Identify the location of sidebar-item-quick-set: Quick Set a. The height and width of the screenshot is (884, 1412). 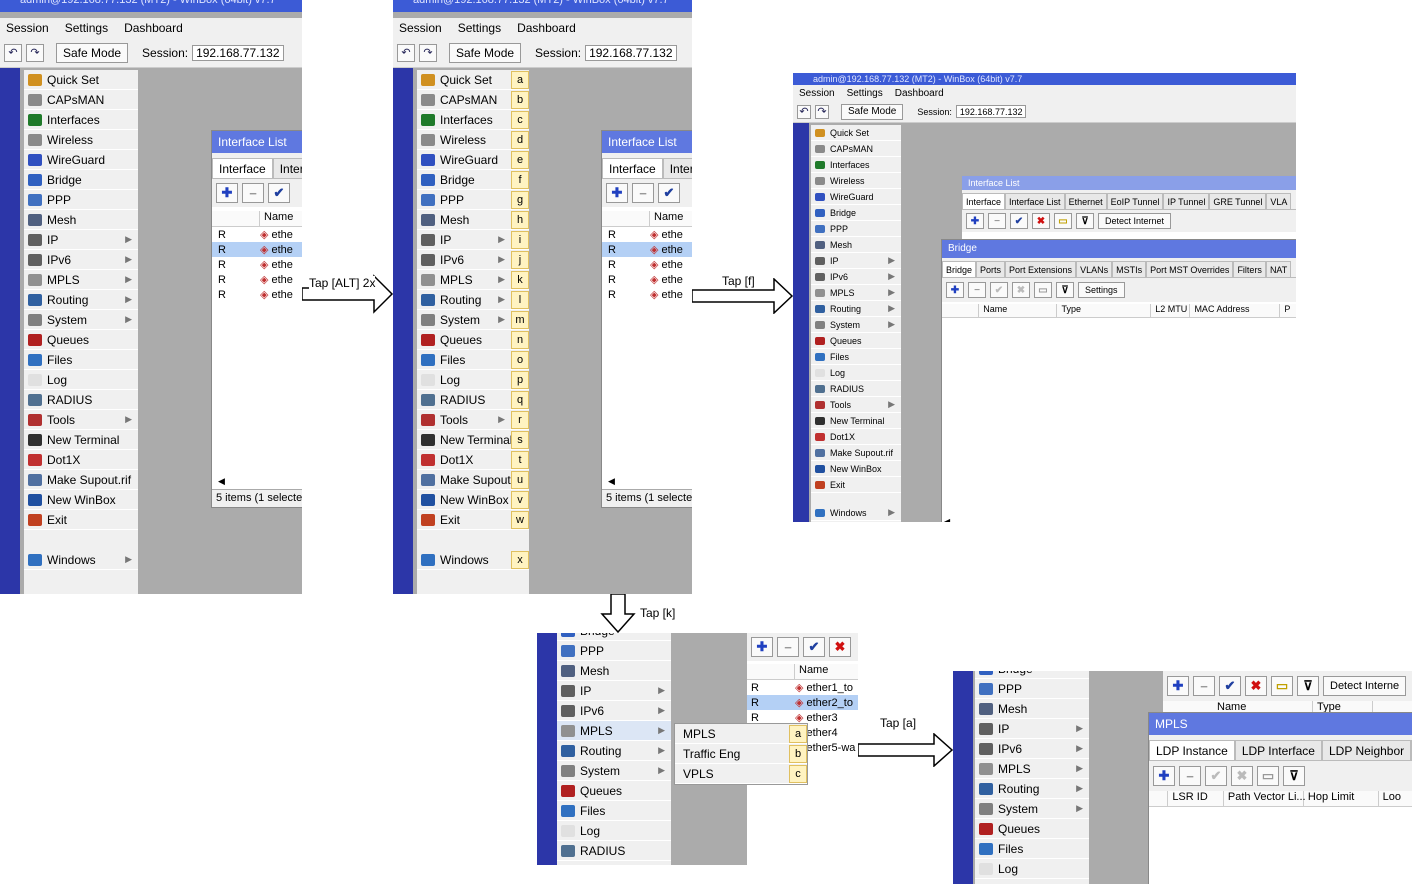
(473, 80).